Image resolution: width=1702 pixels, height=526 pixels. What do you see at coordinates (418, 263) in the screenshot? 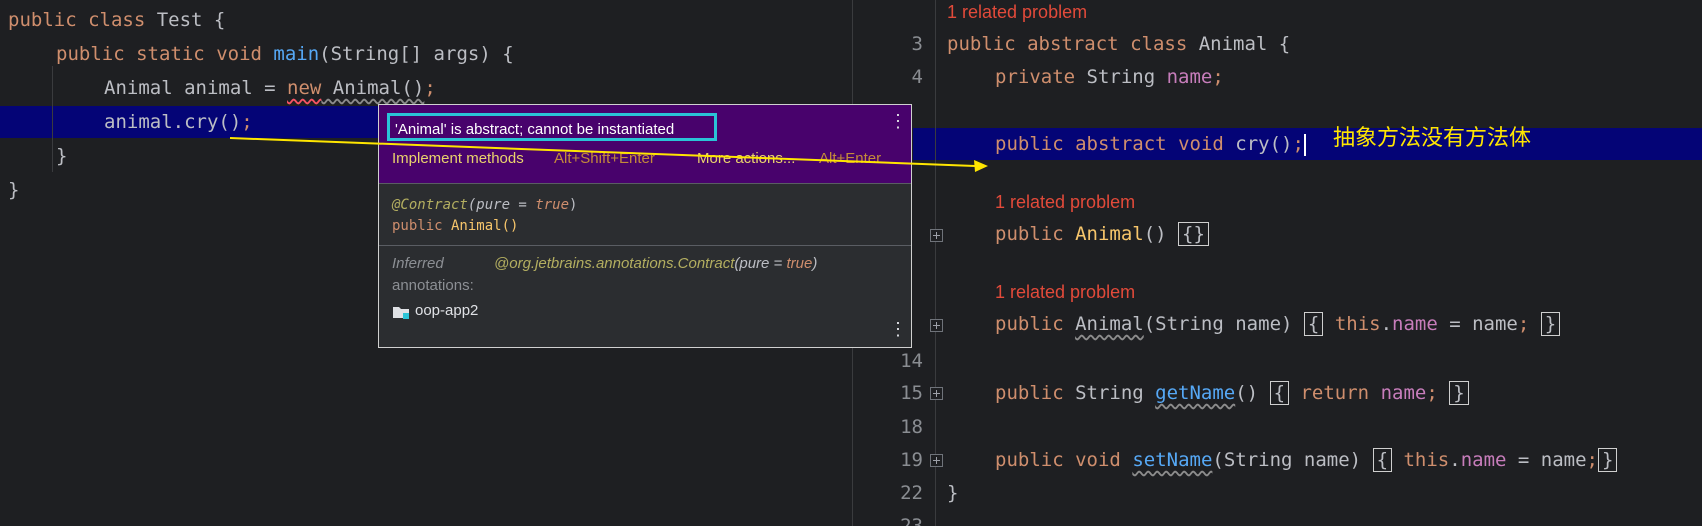
I see `inferred-label: Inferred` at bounding box center [418, 263].